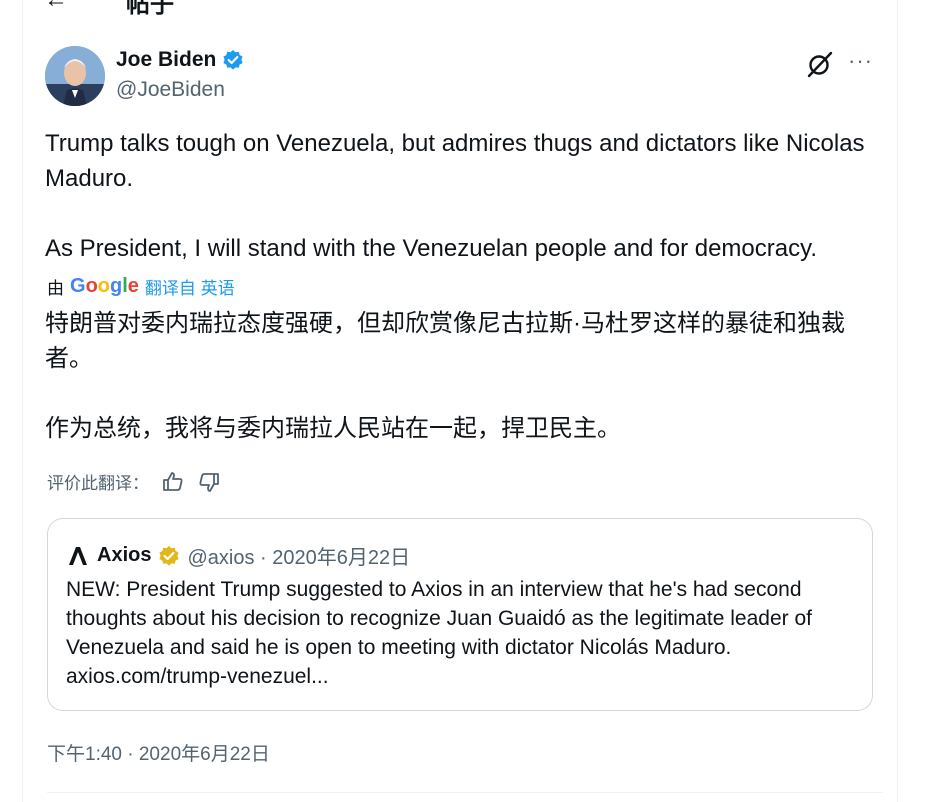 This screenshot has height=802, width=940. Describe the element at coordinates (173, 482) in the screenshot. I see `thumb-up-icon` at that location.